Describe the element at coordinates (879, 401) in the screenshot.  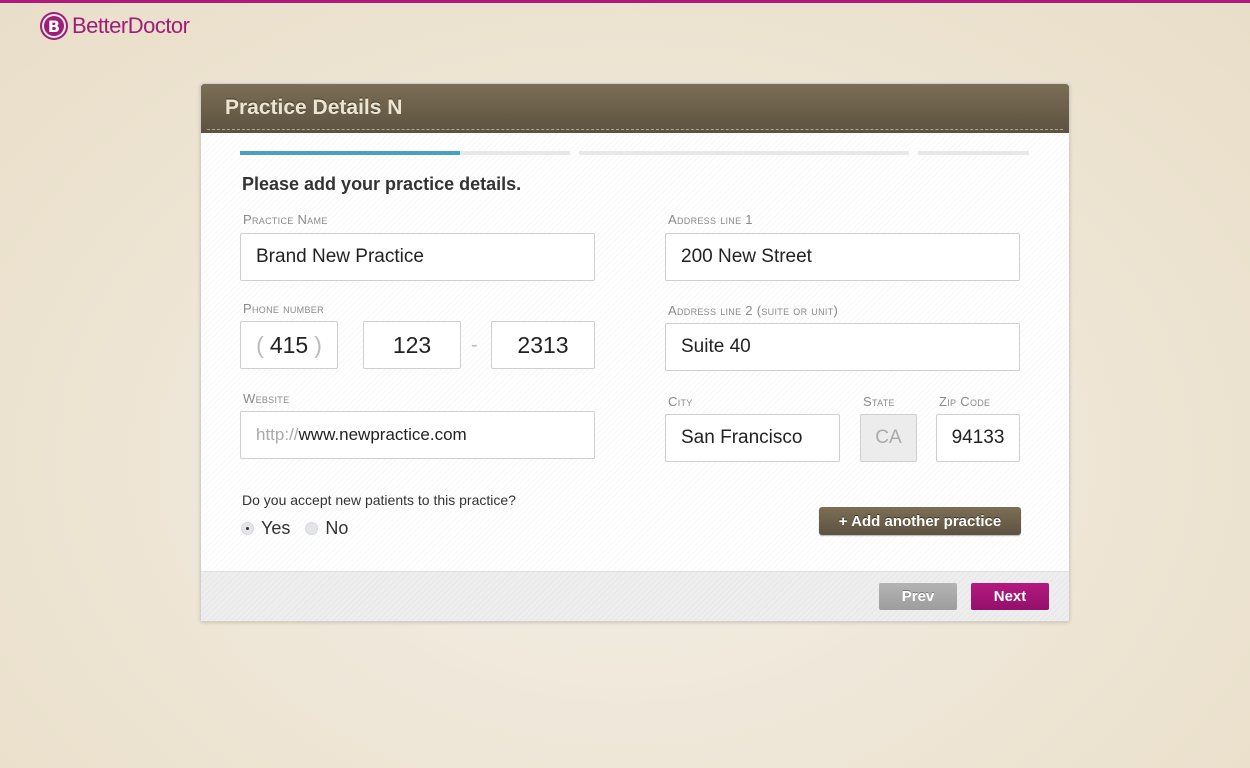
I see `state-label: State` at that location.